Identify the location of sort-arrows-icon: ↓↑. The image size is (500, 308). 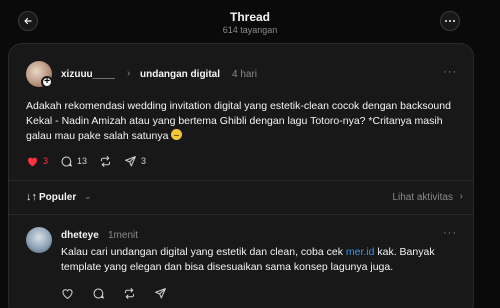
(31, 197).